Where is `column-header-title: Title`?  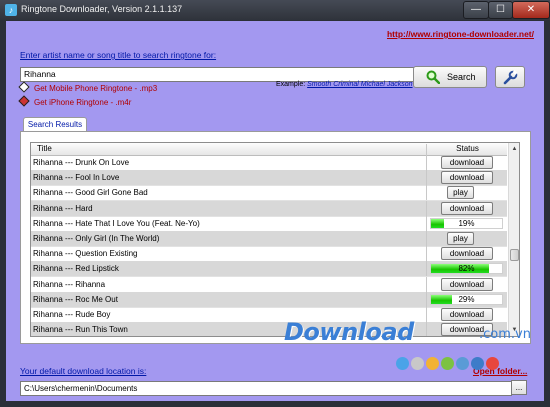
column-header-title: Title is located at coordinates (44, 148).